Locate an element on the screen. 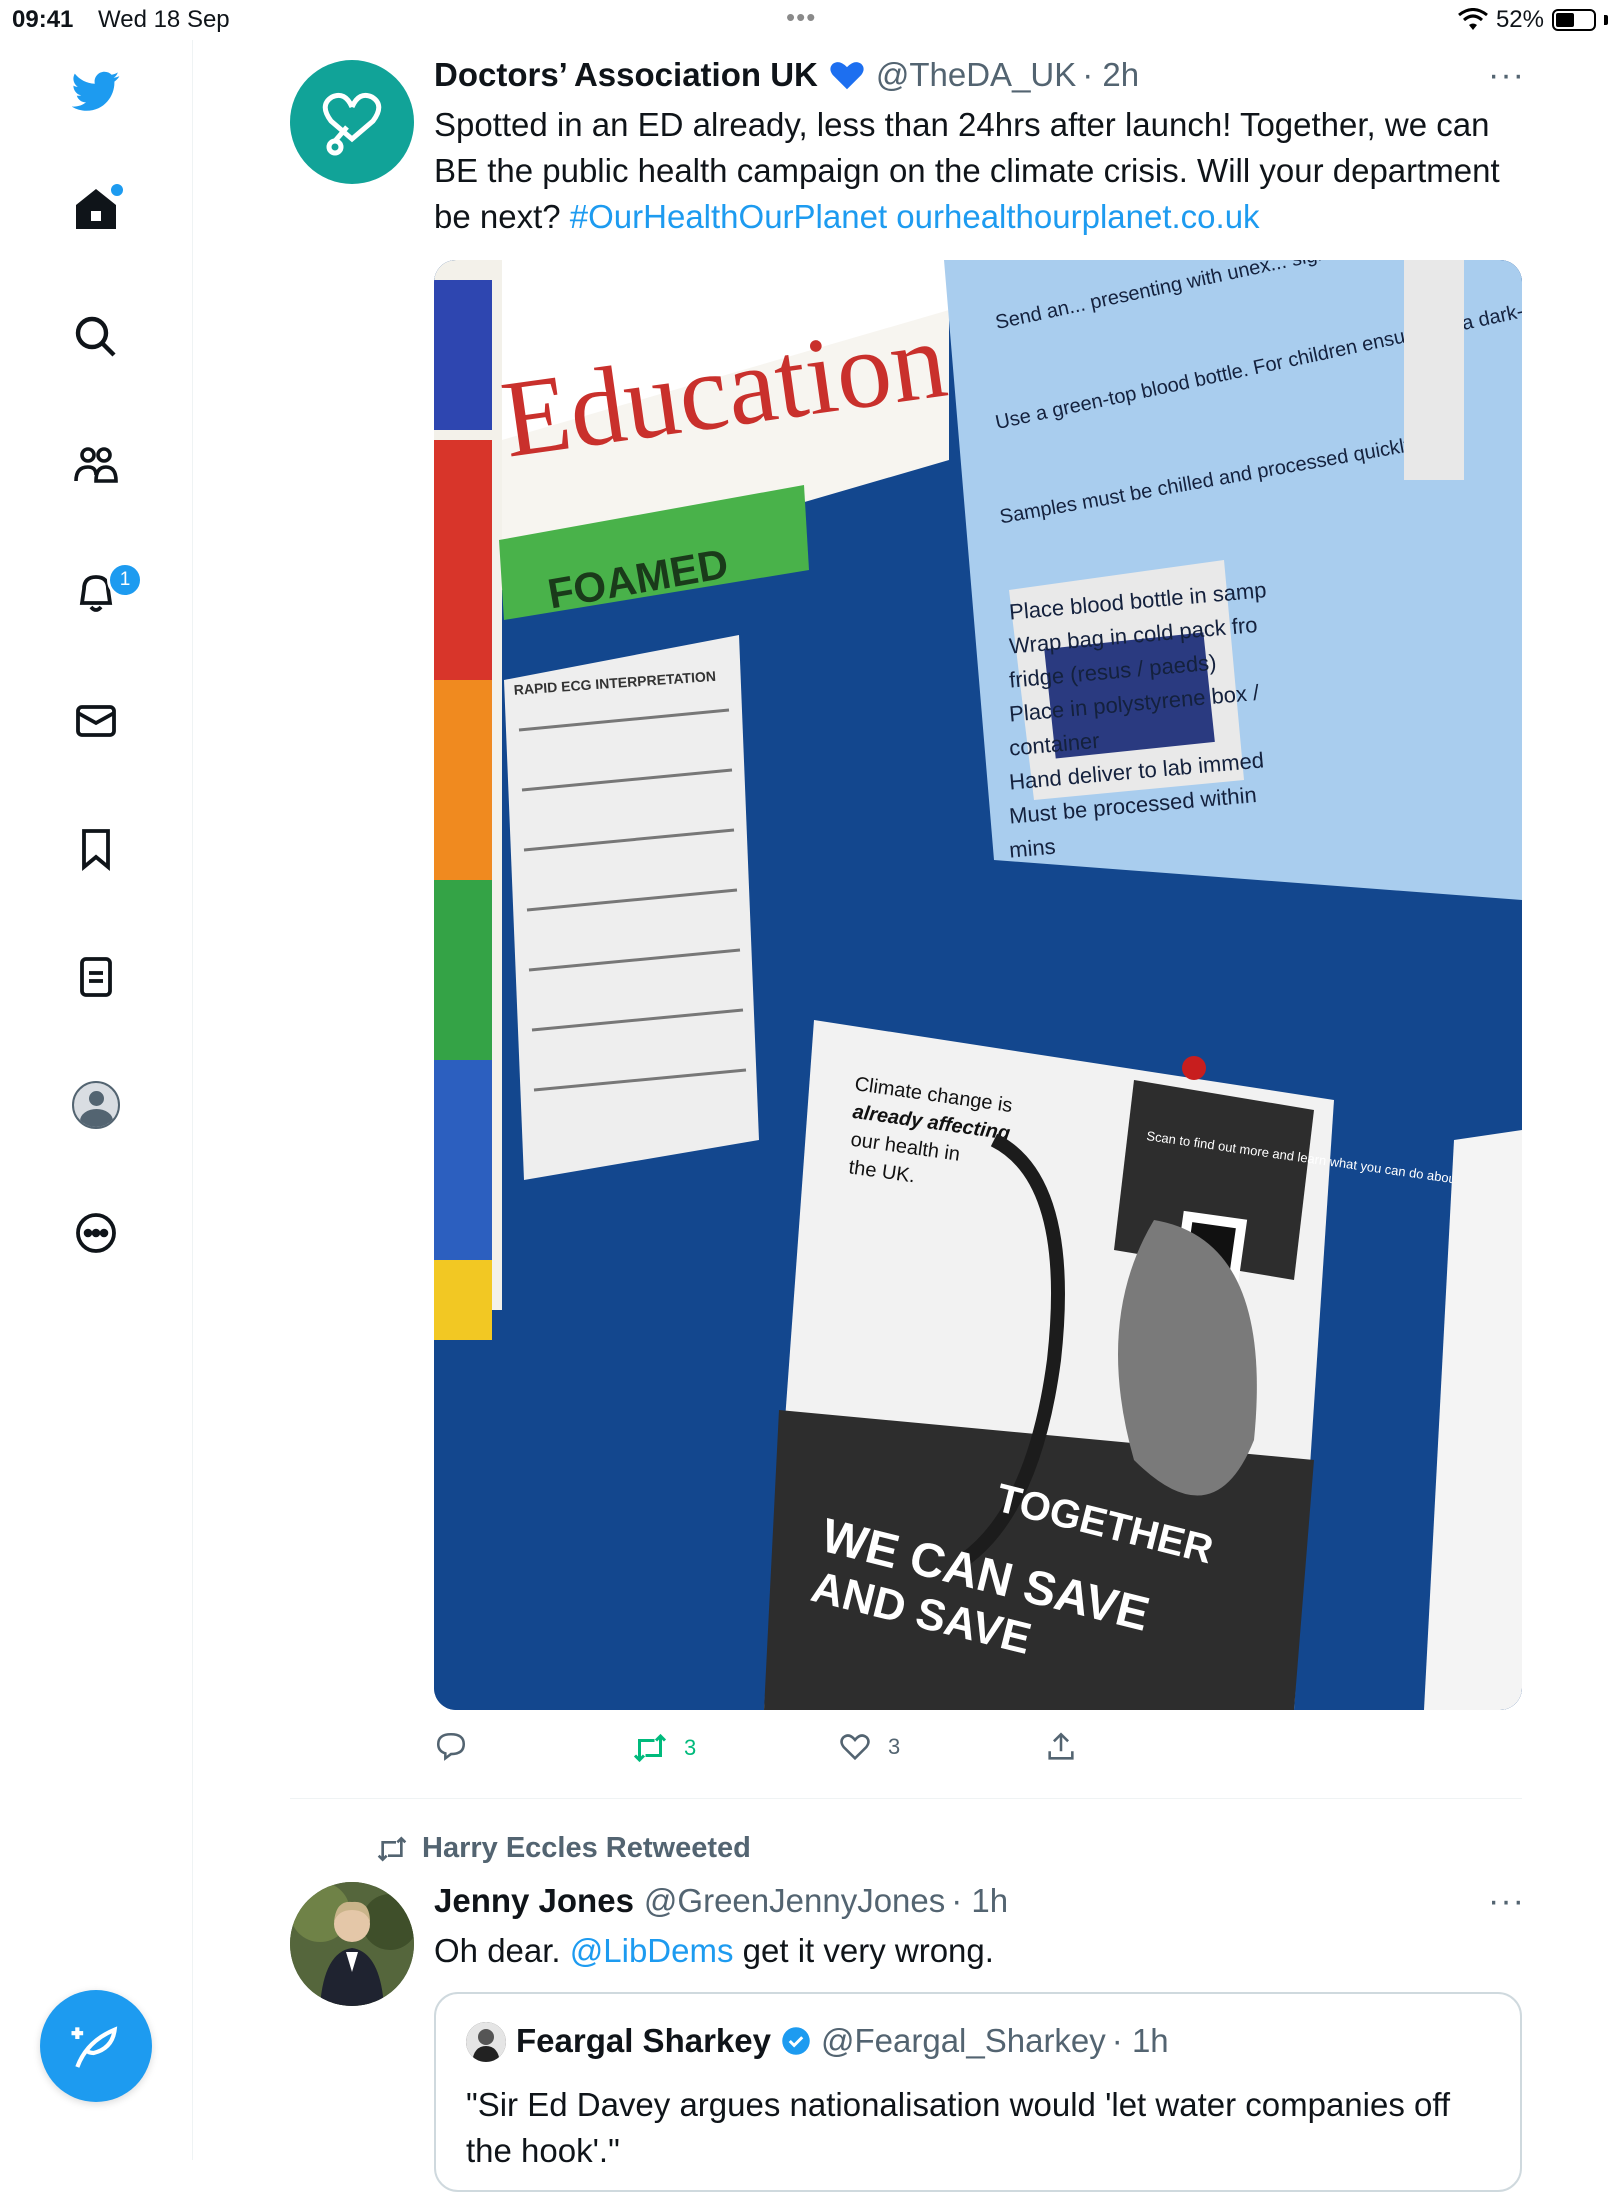 The image size is (1620, 2192). more-menu-icon is located at coordinates (96, 1233).